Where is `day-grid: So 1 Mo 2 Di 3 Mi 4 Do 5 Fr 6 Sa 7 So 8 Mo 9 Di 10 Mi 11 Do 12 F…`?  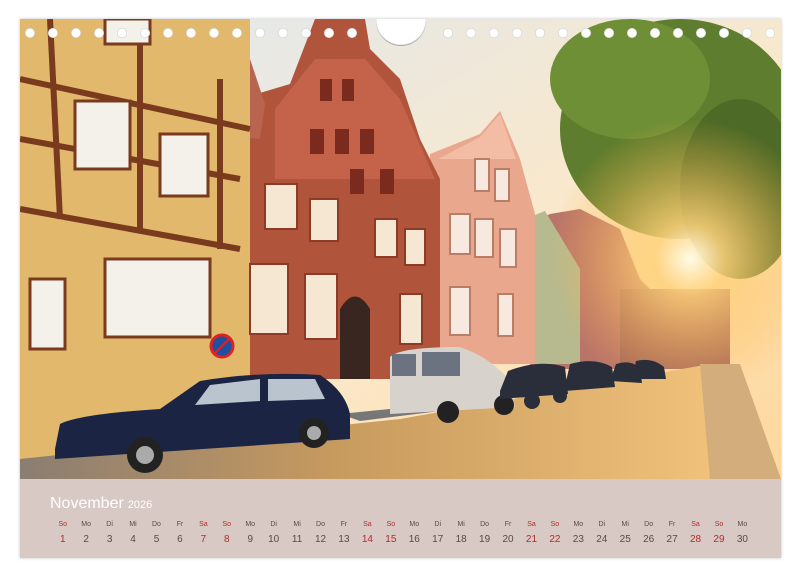 day-grid: So 1 Mo 2 Di 3 Mi 4 Do 5 Fr 6 Sa 7 So 8 Mo 9 Di 10 Mi 11 Do 12 F… is located at coordinates (402, 533).